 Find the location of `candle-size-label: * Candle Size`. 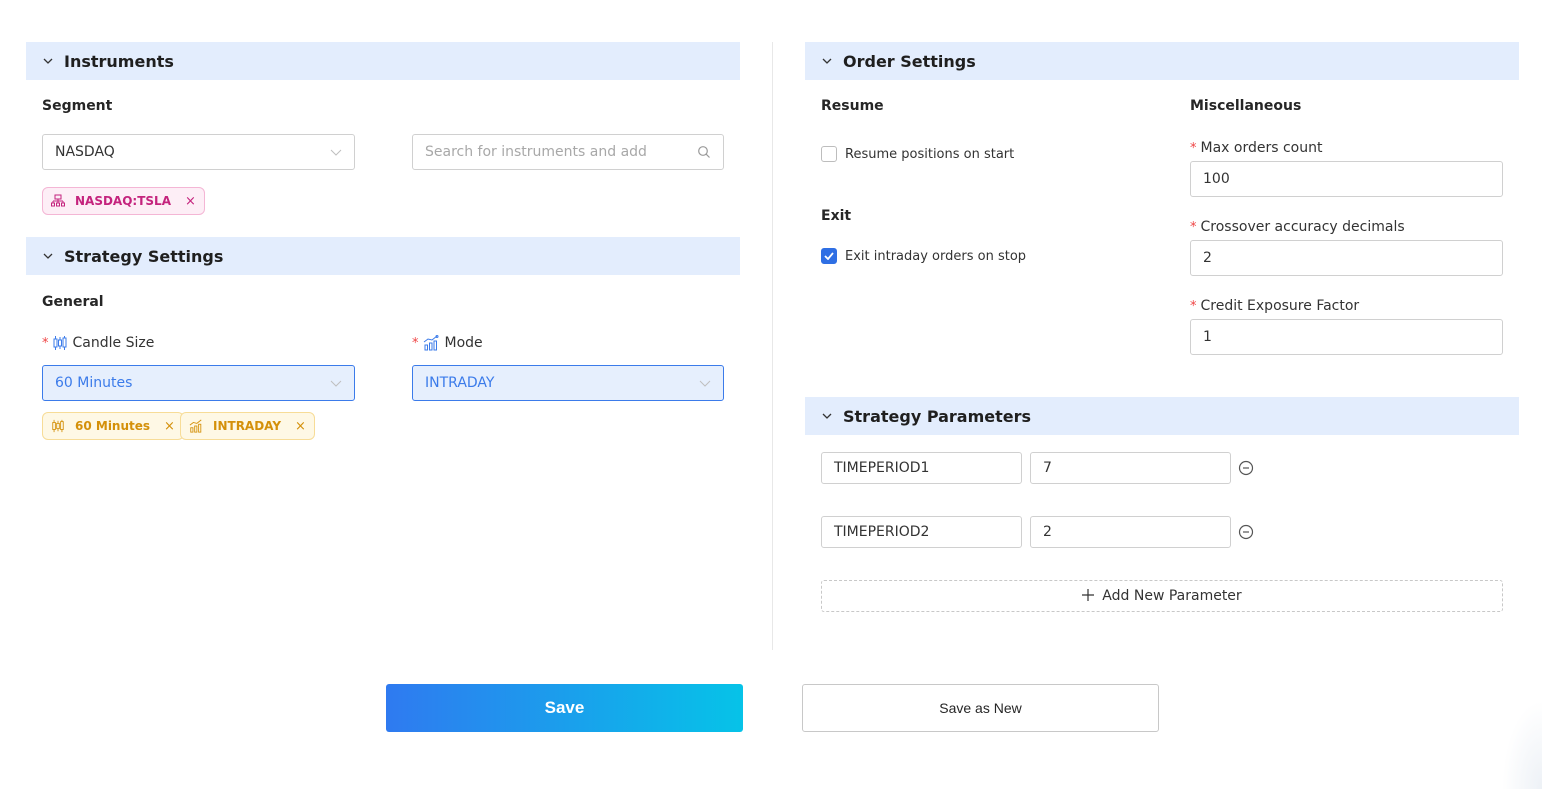

candle-size-label: * Candle Size is located at coordinates (98, 343).